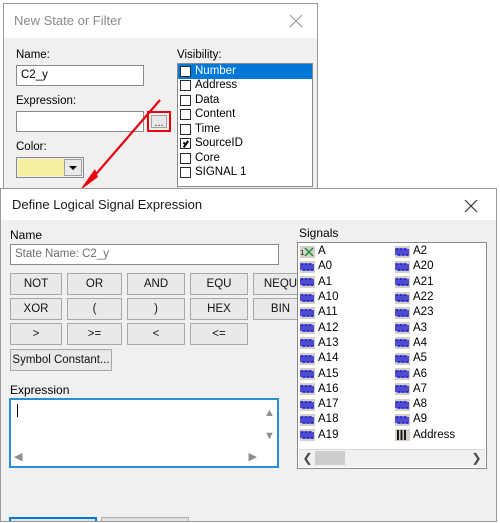 This screenshot has height=523, width=500. Describe the element at coordinates (269, 413) in the screenshot. I see `chevron-up-icon: ▲` at that location.